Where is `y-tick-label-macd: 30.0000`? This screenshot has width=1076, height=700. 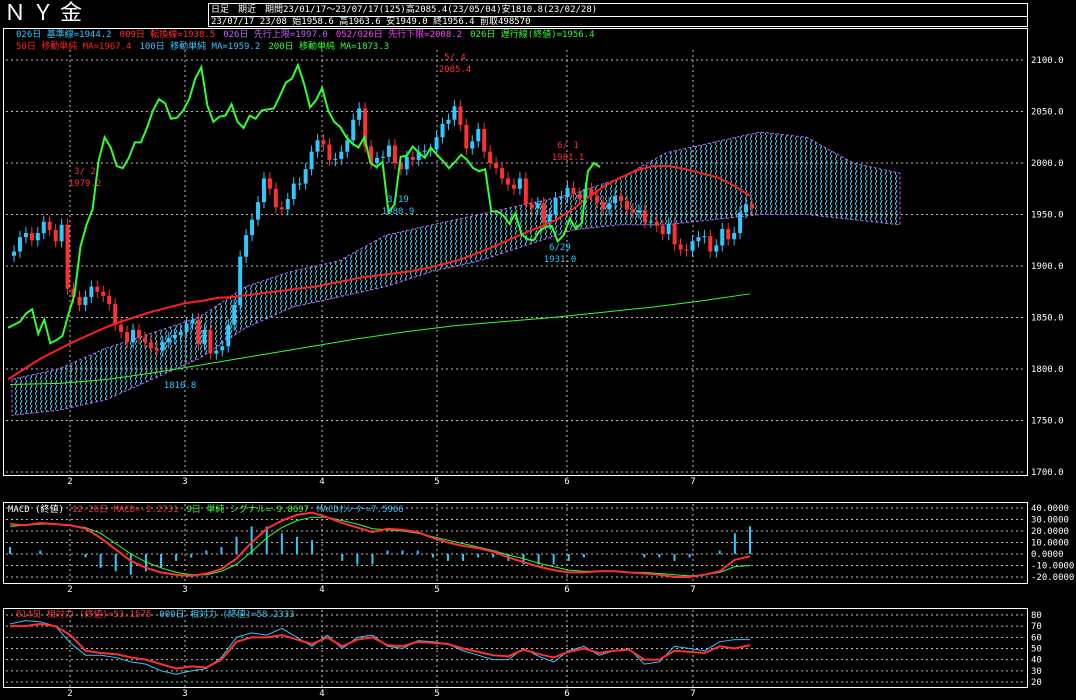
y-tick-label-macd: 30.0000 is located at coordinates (1050, 521).